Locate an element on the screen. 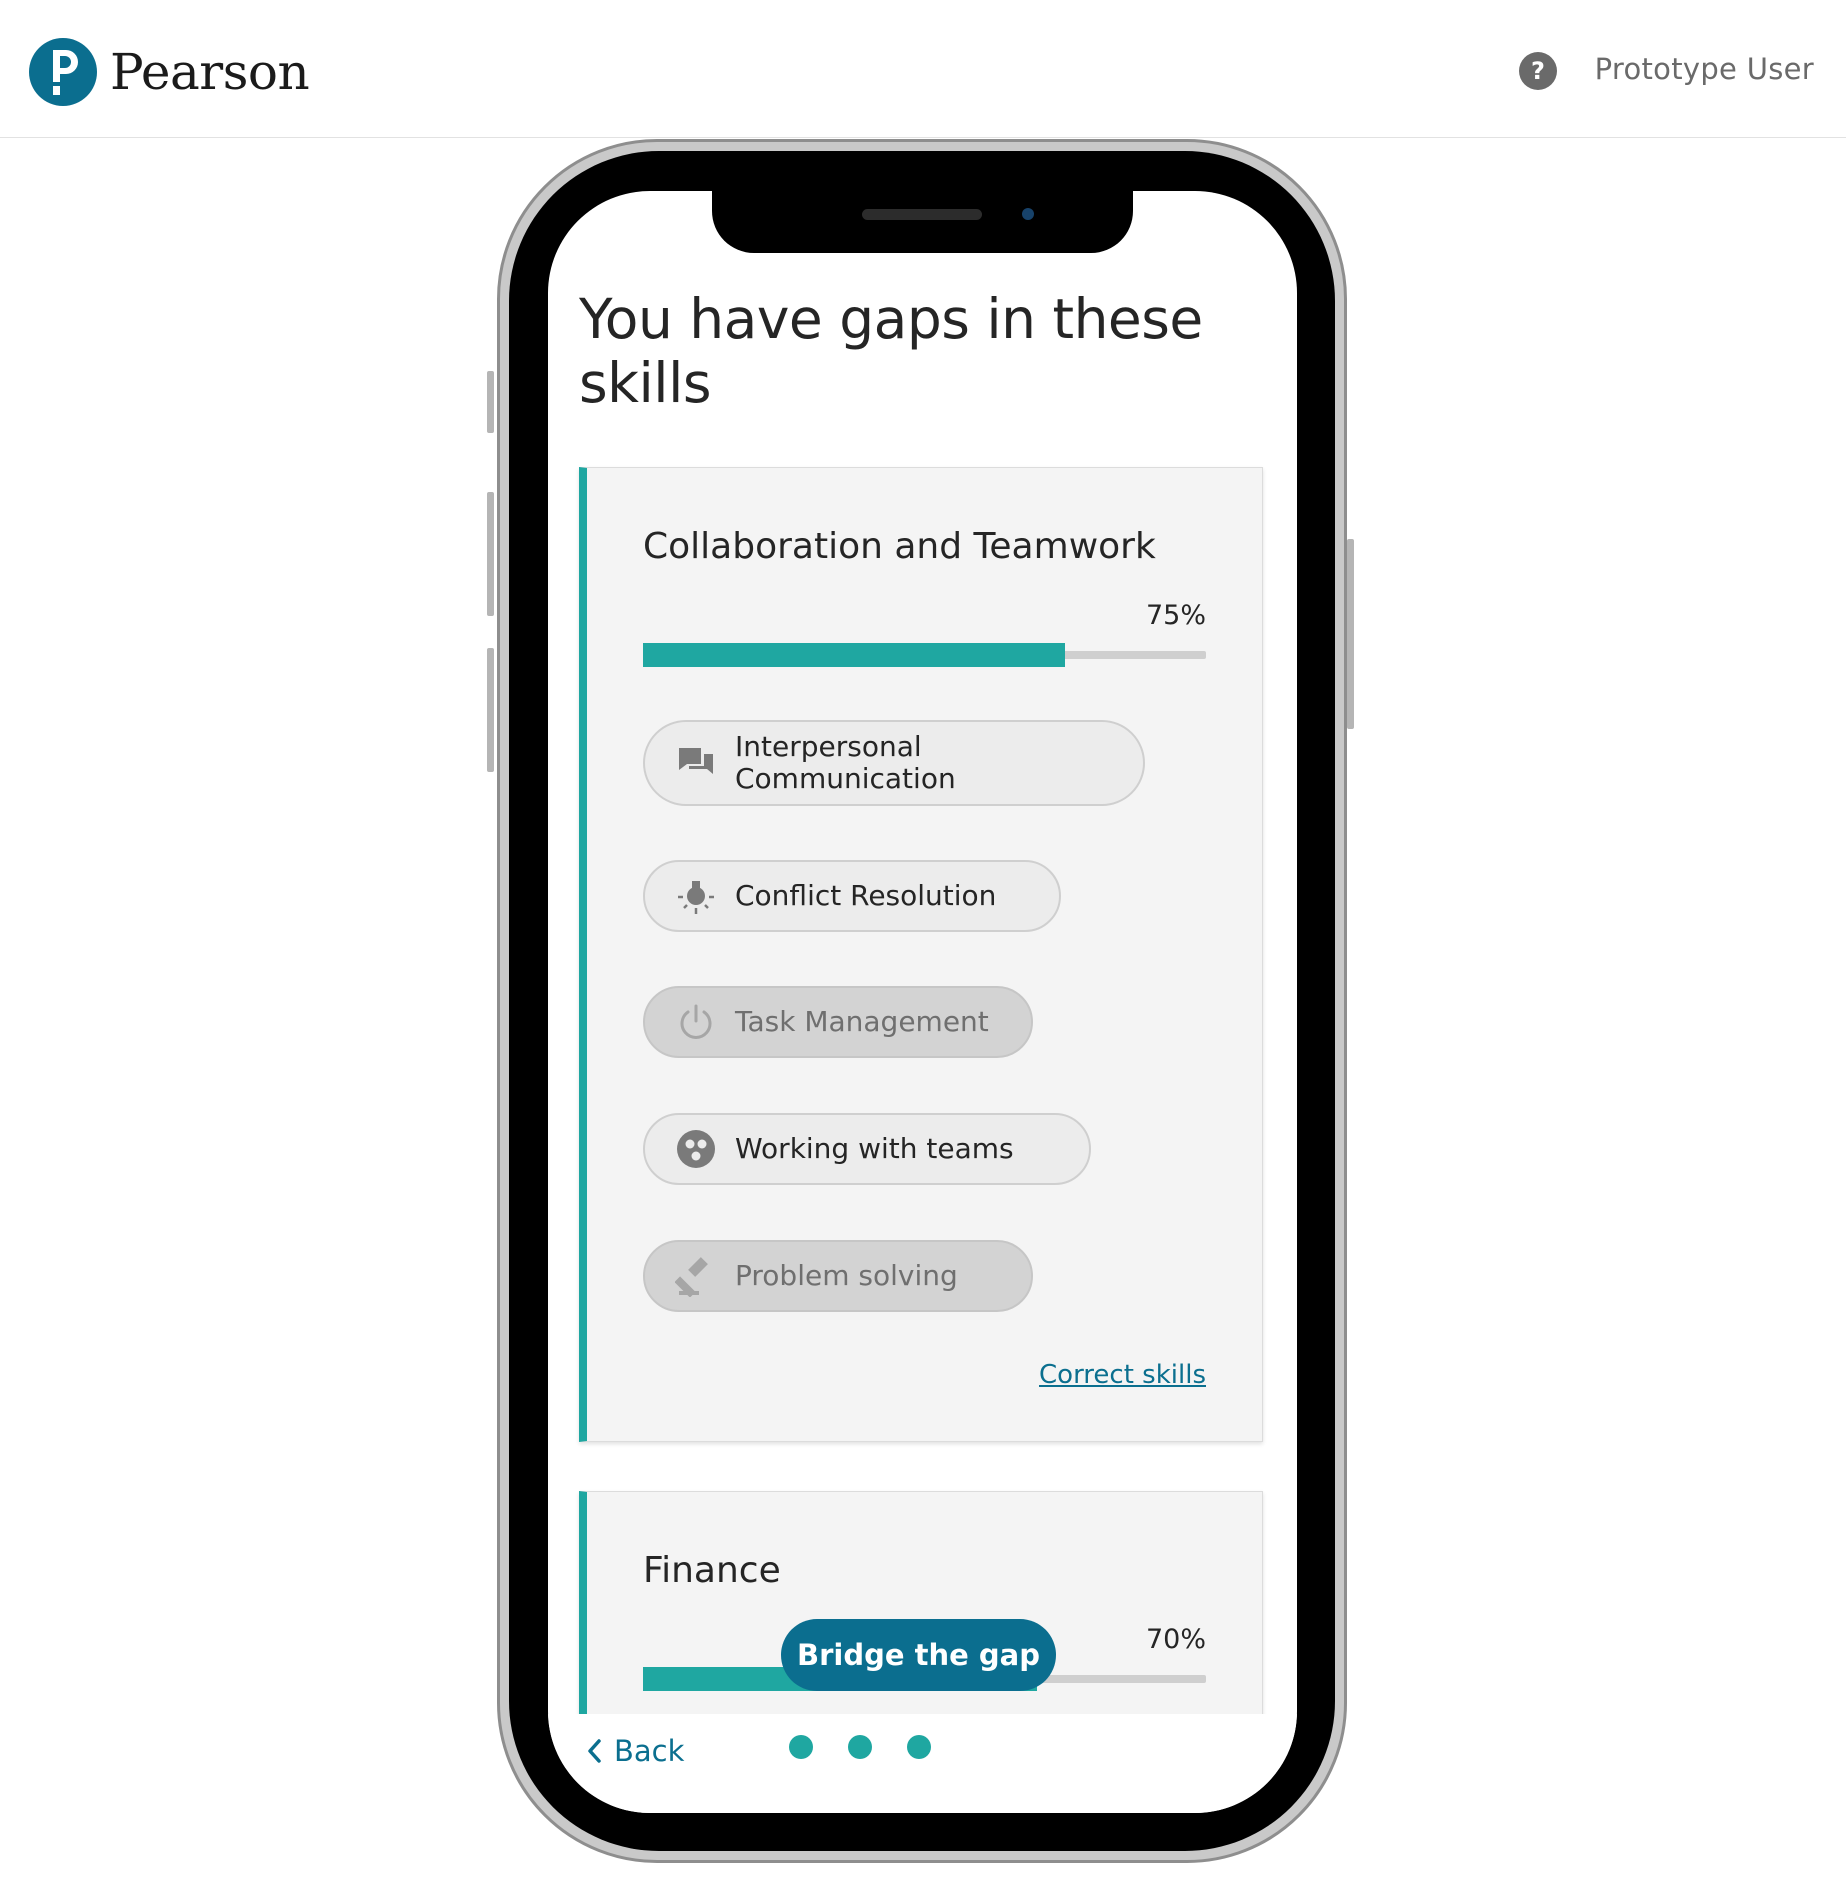 The width and height of the screenshot is (1846, 1900). skill-chip-interpersonal-communication: Interpersonal Communication is located at coordinates (894, 763).